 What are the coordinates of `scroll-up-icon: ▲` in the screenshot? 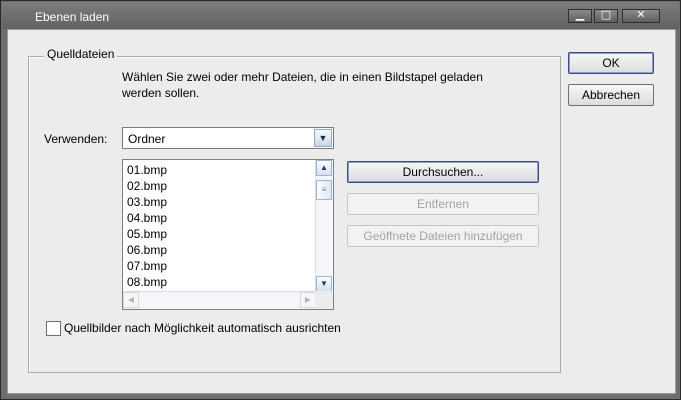 It's located at (324, 168).